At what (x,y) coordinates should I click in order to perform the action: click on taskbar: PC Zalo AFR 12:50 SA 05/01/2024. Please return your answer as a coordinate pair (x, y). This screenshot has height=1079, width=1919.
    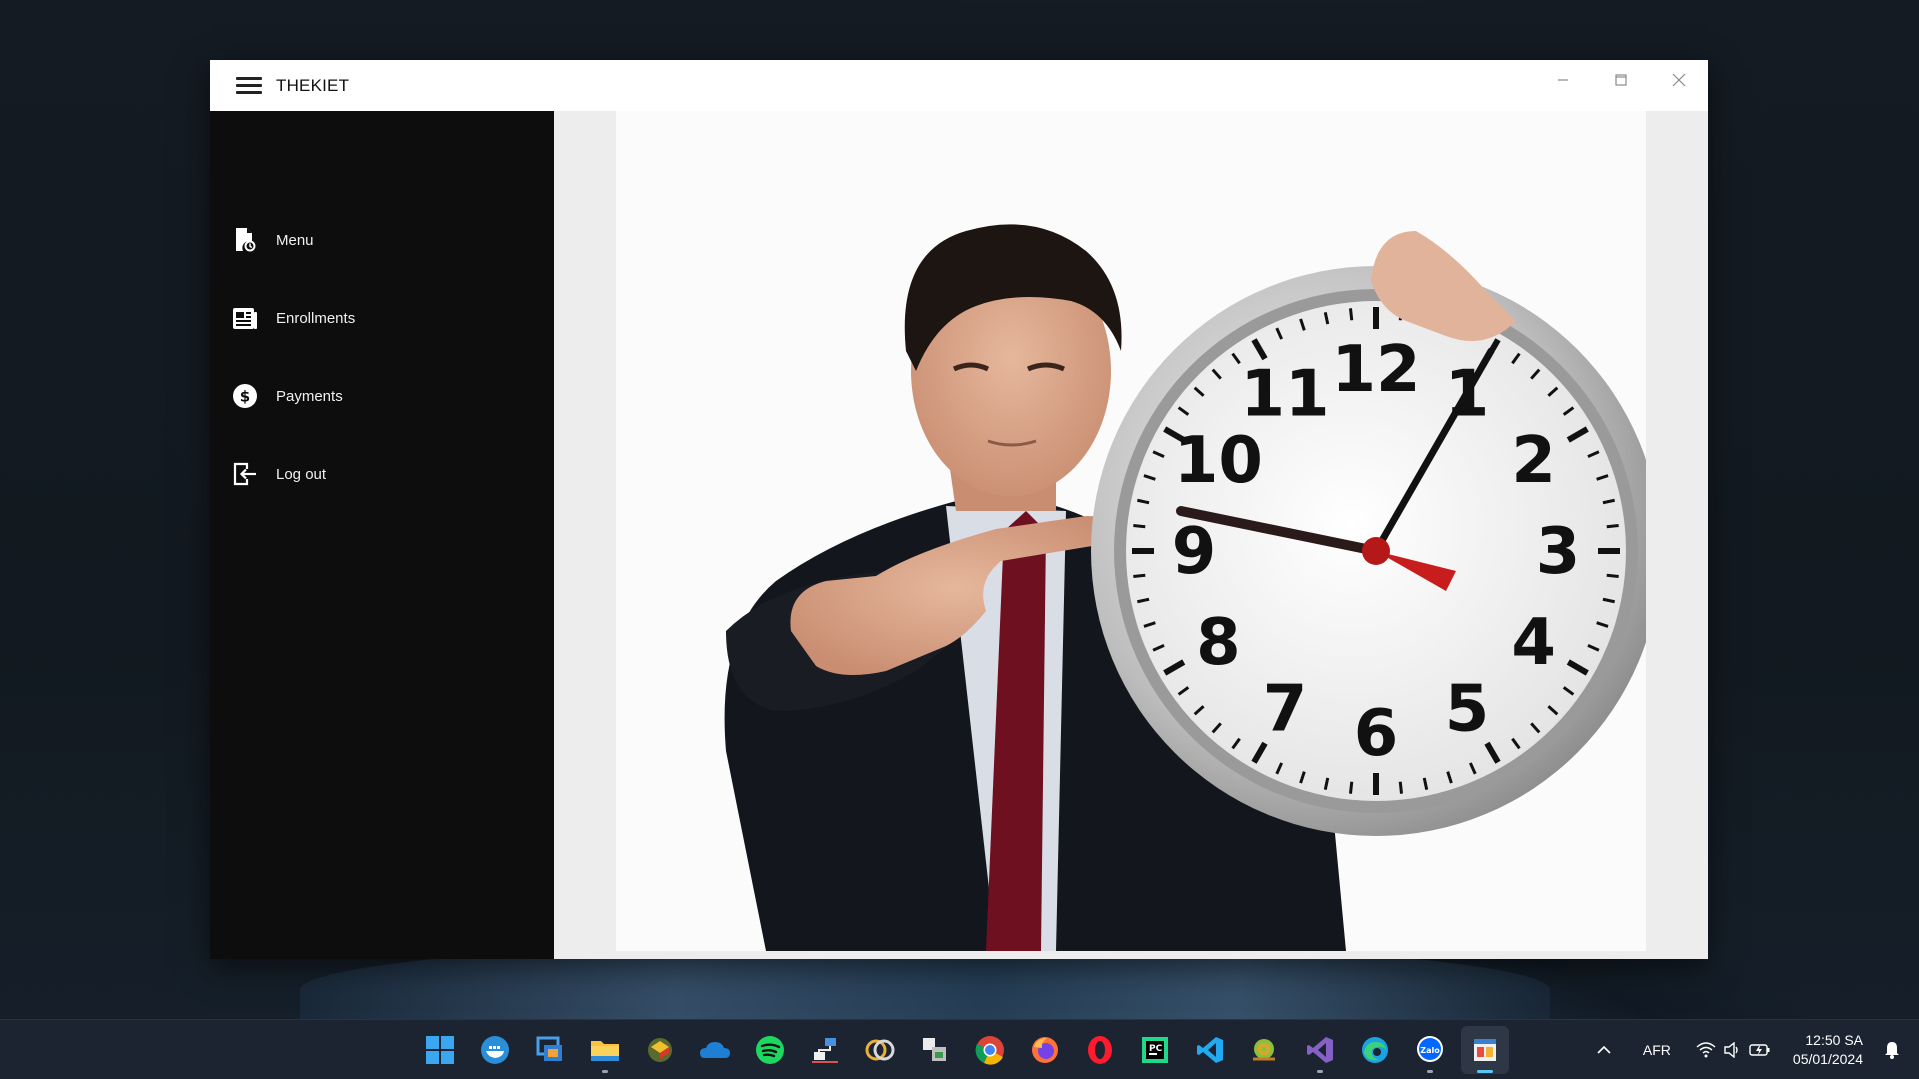
    Looking at the image, I should click on (959, 1049).